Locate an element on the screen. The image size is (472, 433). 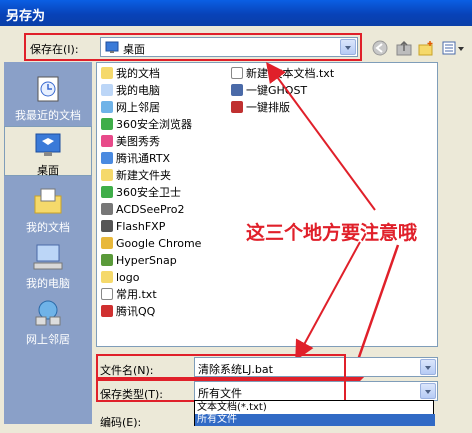
highlight-box-filename is located at coordinates (221, 366).